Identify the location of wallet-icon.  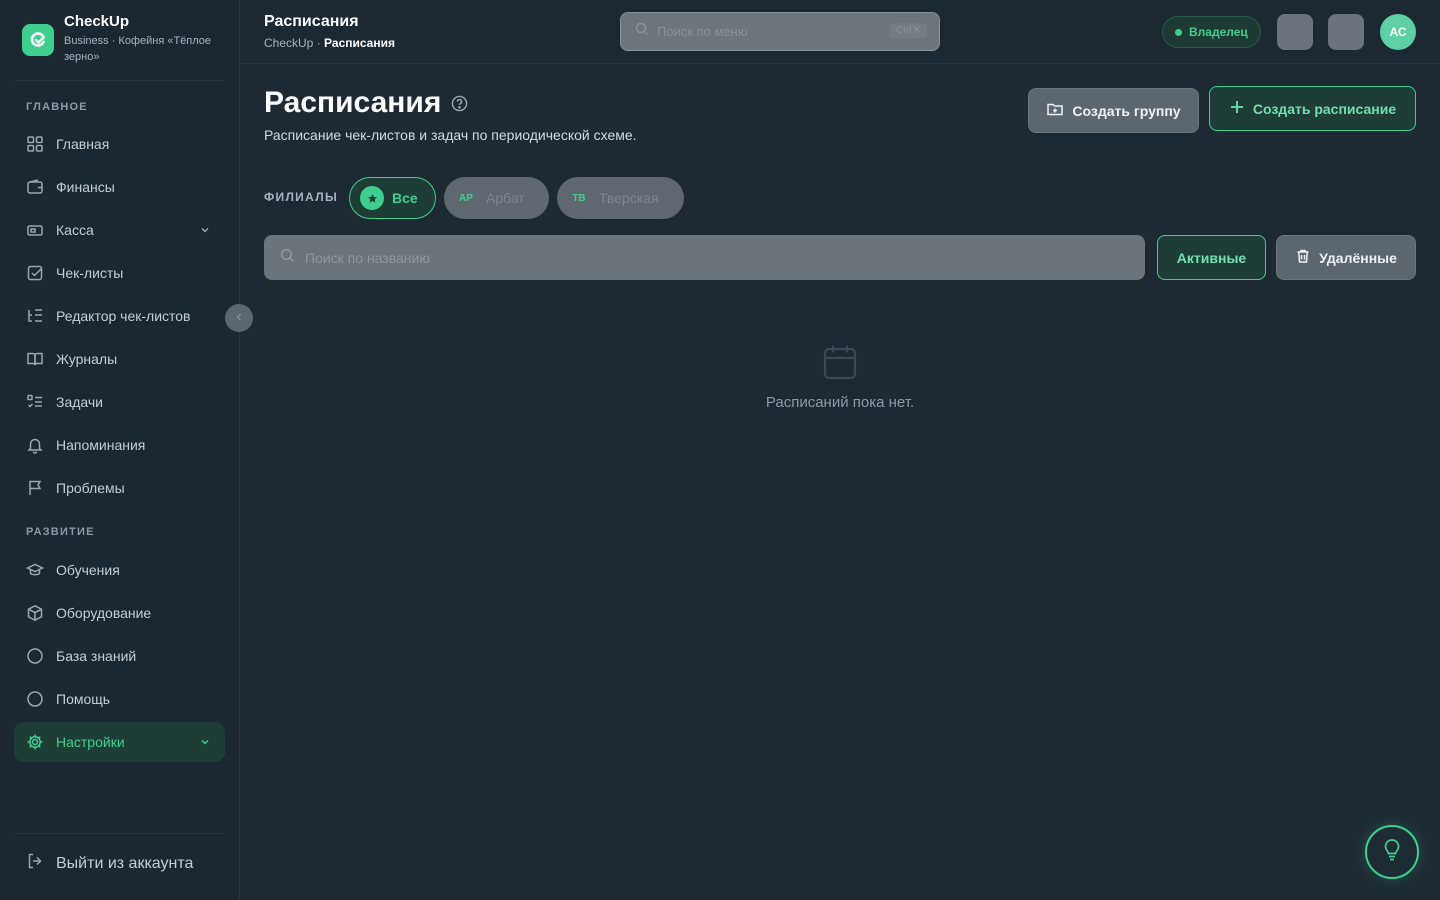
(35, 187).